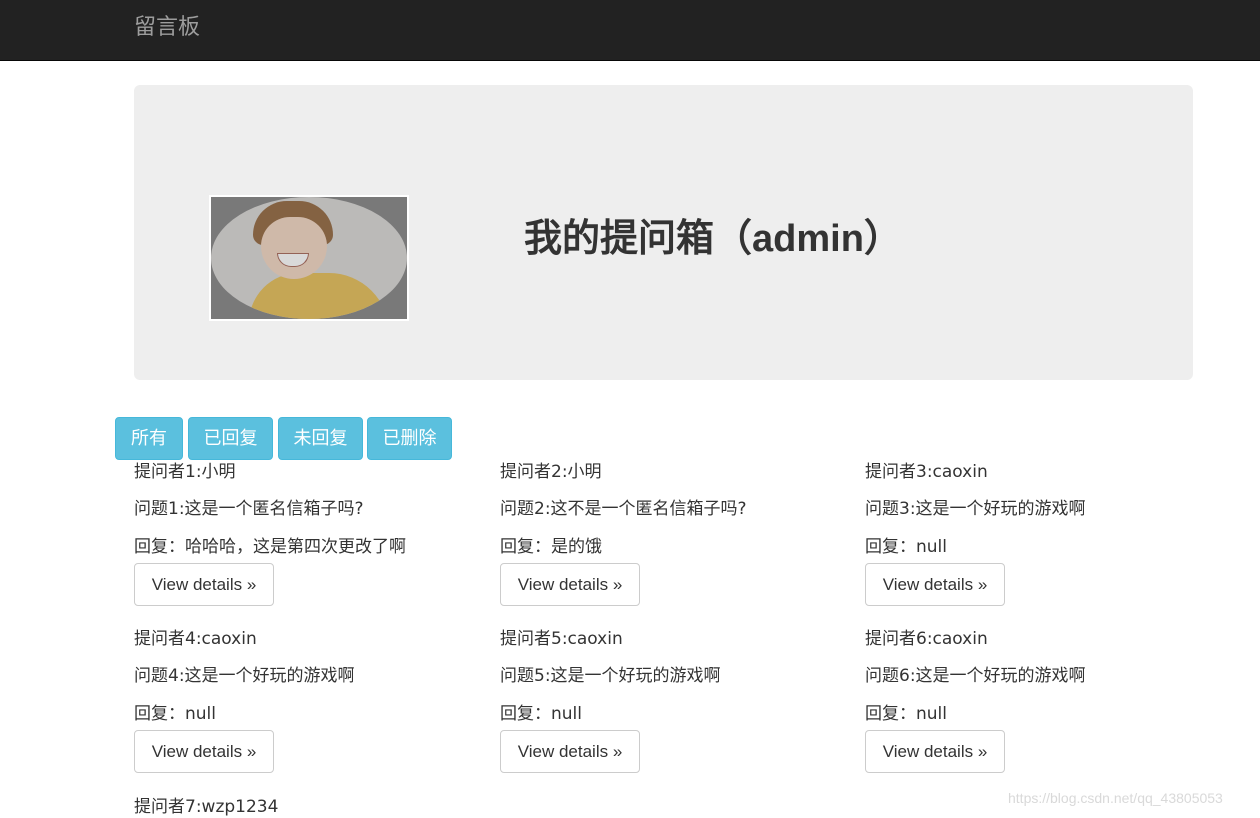  Describe the element at coordinates (249, 509) in the screenshot. I see `question-text: 问题1:这是一个匿名信箱子吗?` at that location.